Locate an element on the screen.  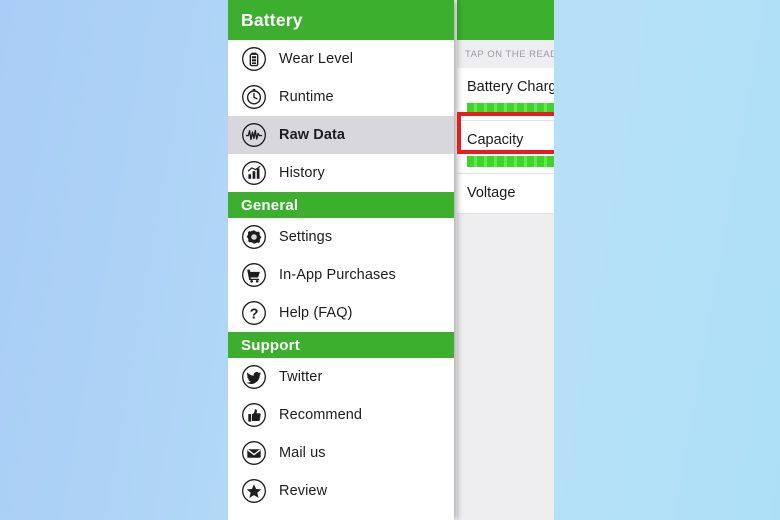
readings-list: Battery Charg Capacity Voltage is located at coordinates (505, 141).